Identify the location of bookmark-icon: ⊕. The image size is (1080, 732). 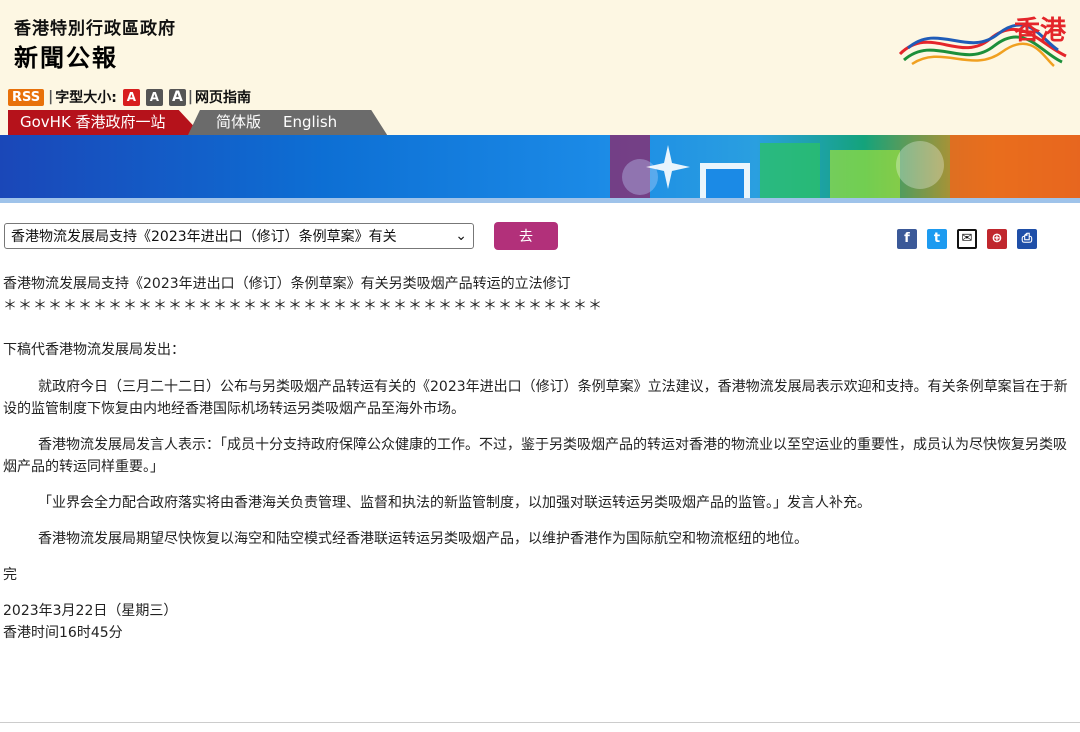
(997, 239).